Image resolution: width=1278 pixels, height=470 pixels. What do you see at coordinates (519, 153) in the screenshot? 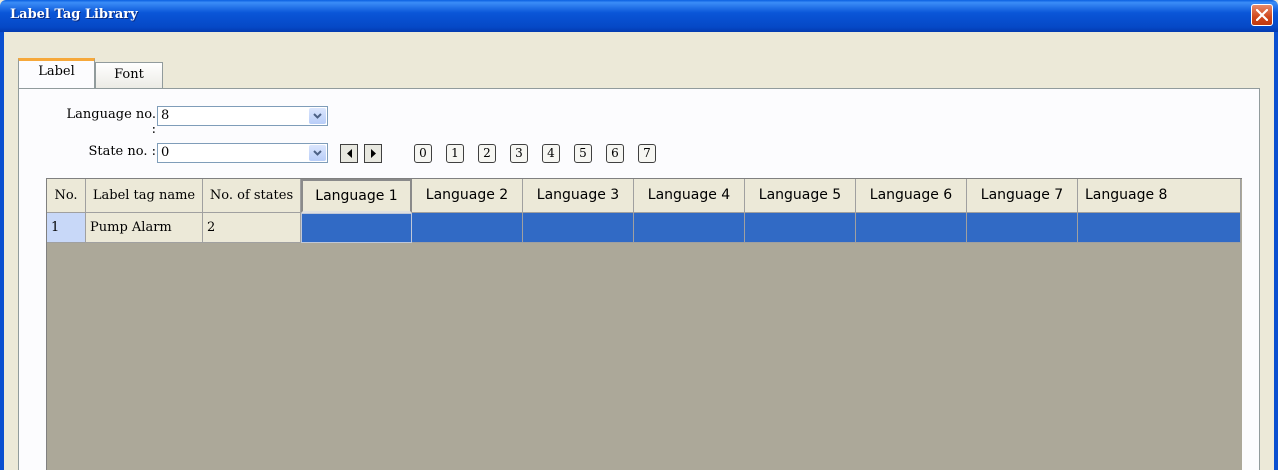
I see `state-button-3: 3` at bounding box center [519, 153].